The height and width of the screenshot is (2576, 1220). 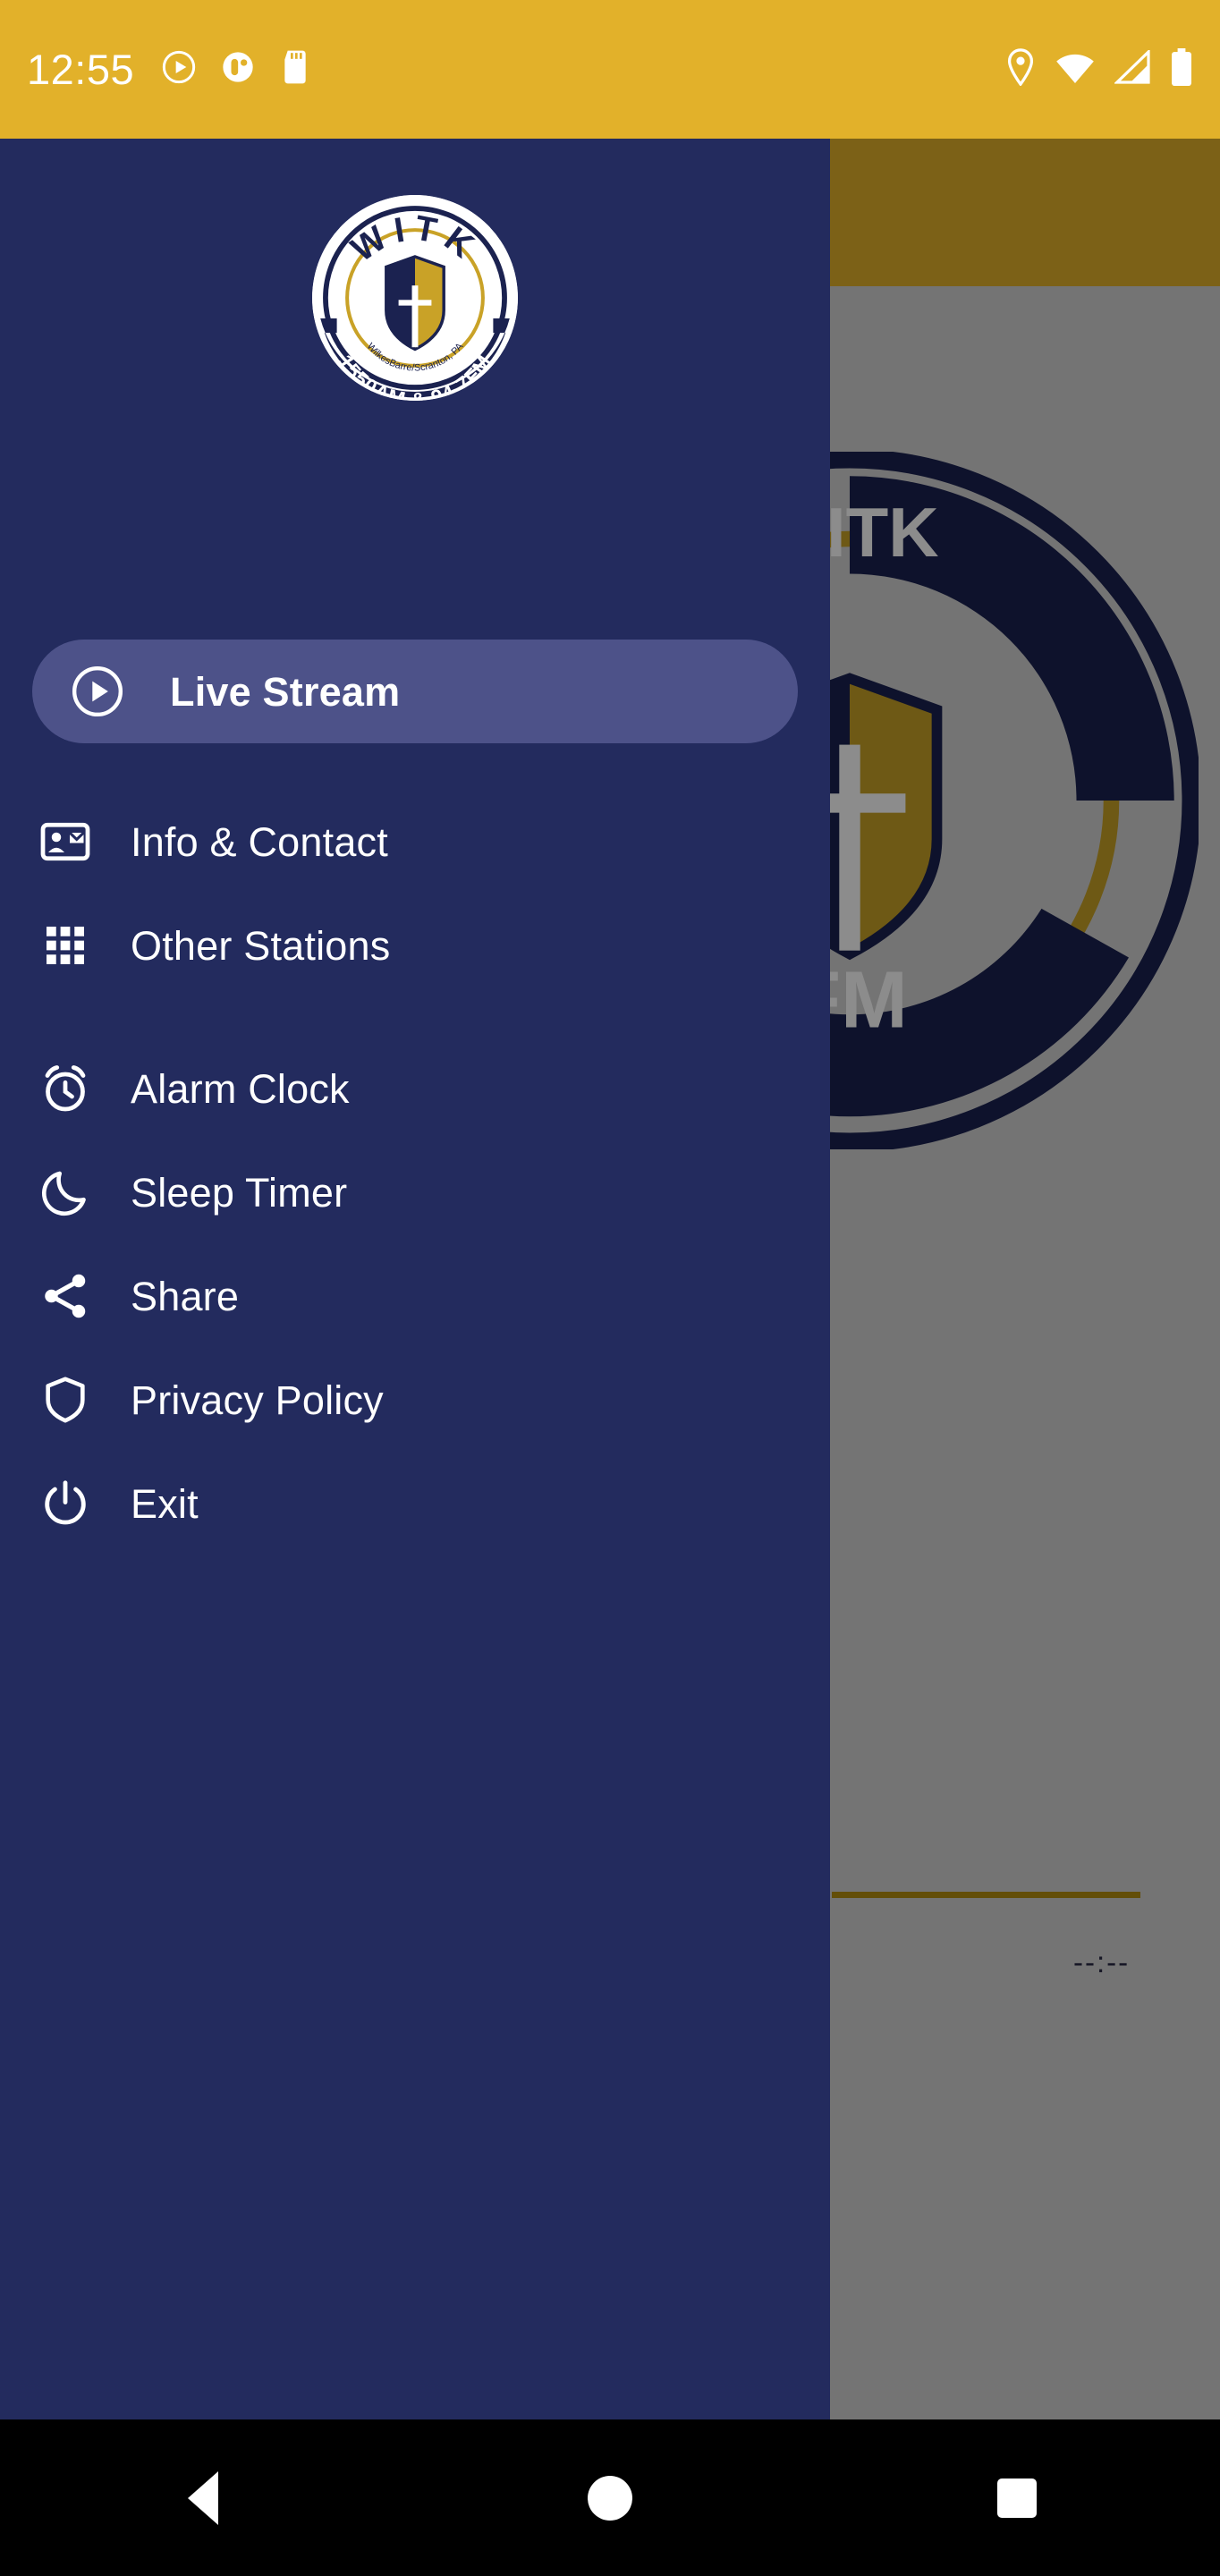 I want to click on menu-item-exit: Exit, so click(x=415, y=1503).